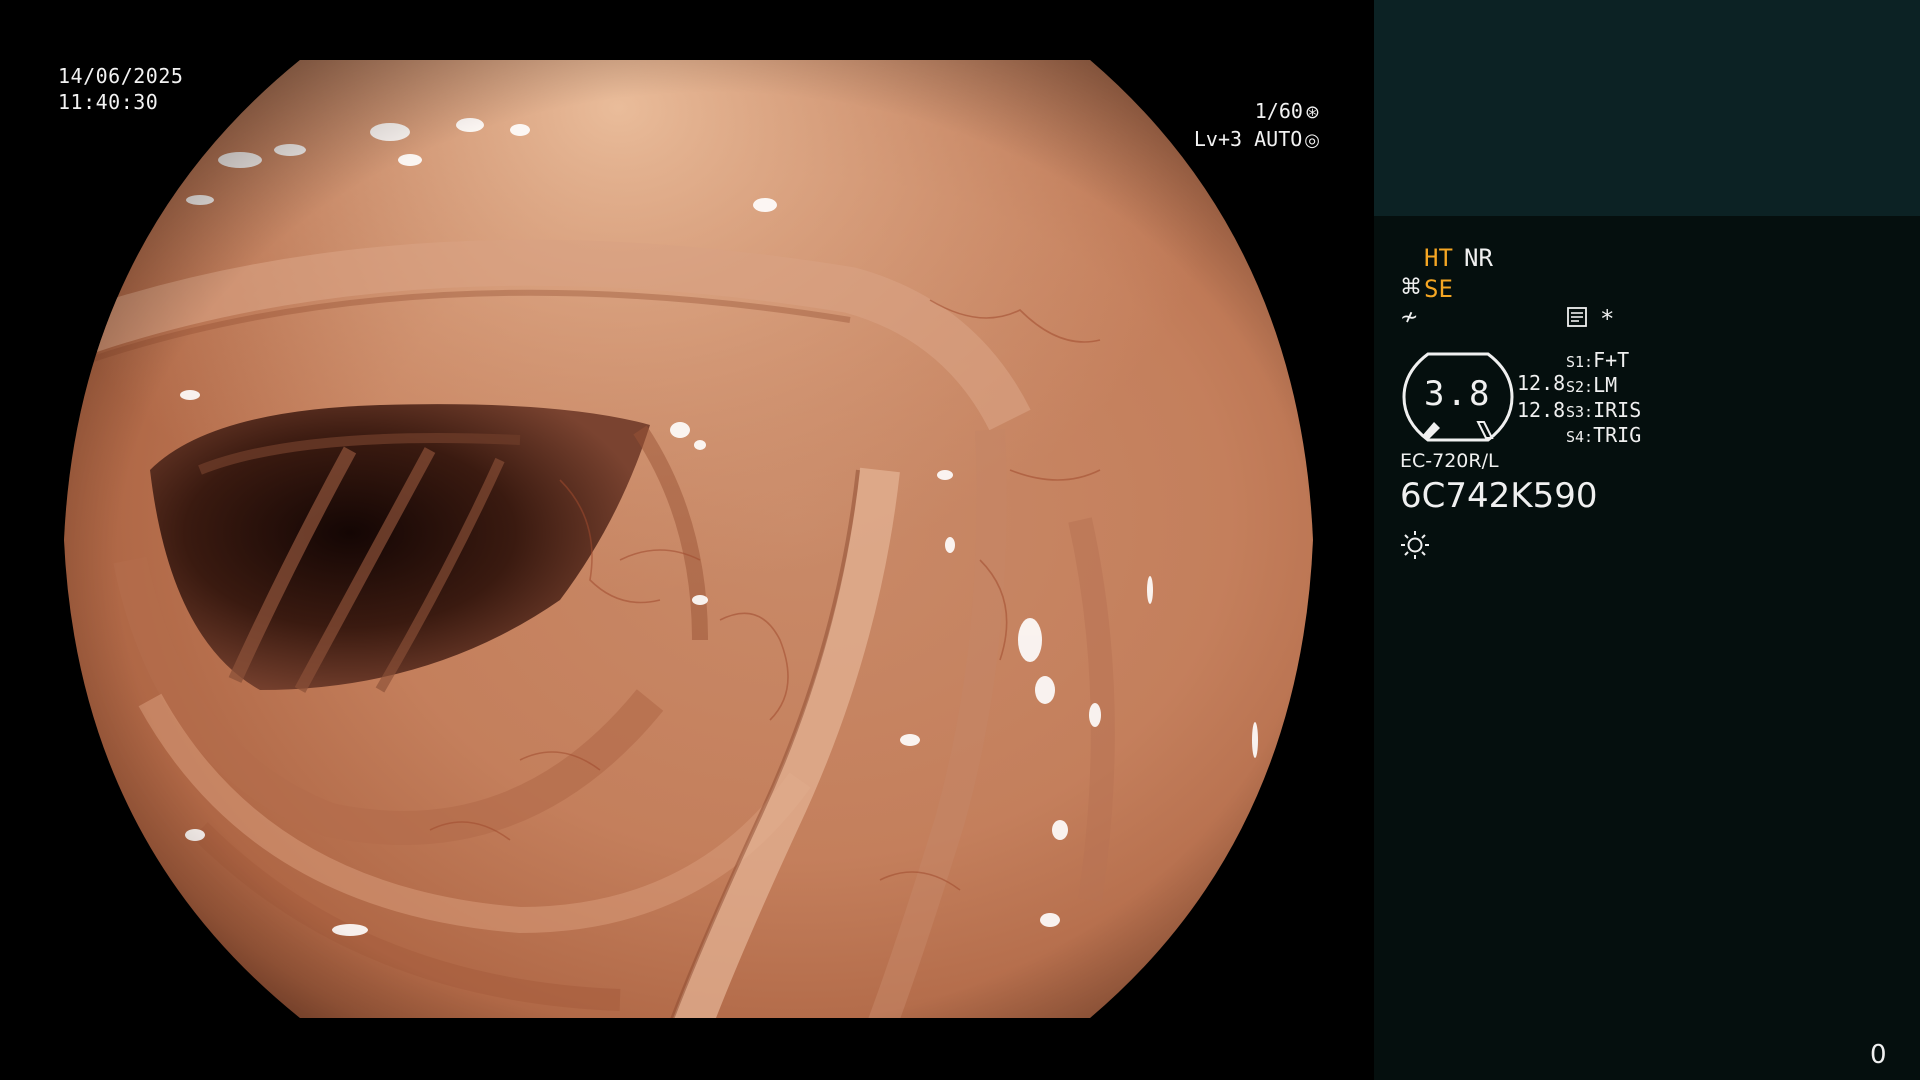 The height and width of the screenshot is (1080, 1920). Describe the element at coordinates (1438, 258) in the screenshot. I see `ht-label: HT` at that location.